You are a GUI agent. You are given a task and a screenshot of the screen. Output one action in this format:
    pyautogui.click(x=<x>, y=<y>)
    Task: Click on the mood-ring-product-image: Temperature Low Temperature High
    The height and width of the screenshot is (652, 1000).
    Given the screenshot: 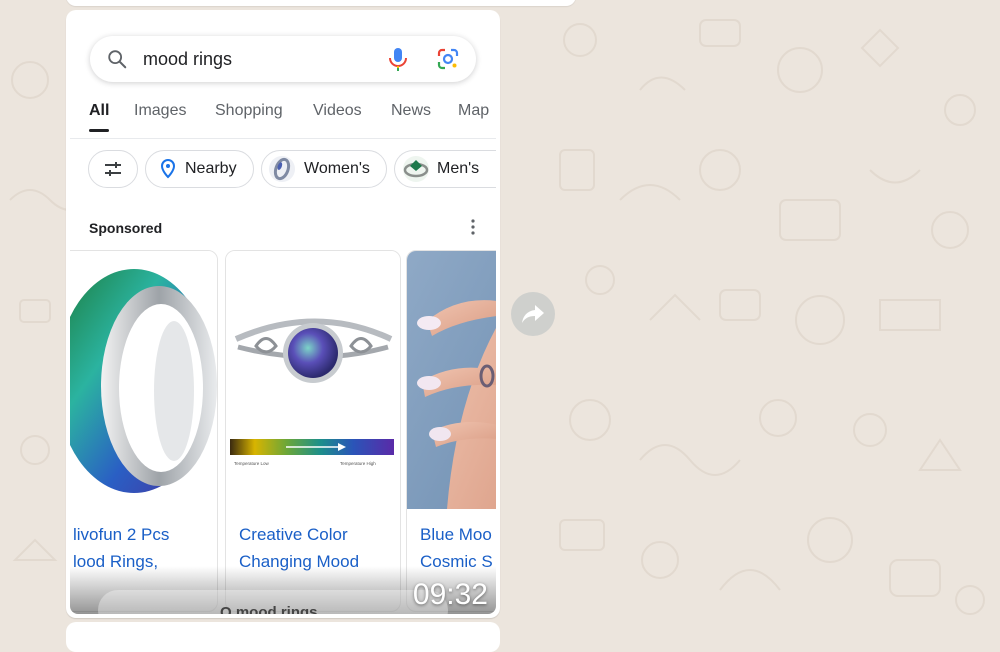 What is the action you would take?
    pyautogui.click(x=313, y=380)
    